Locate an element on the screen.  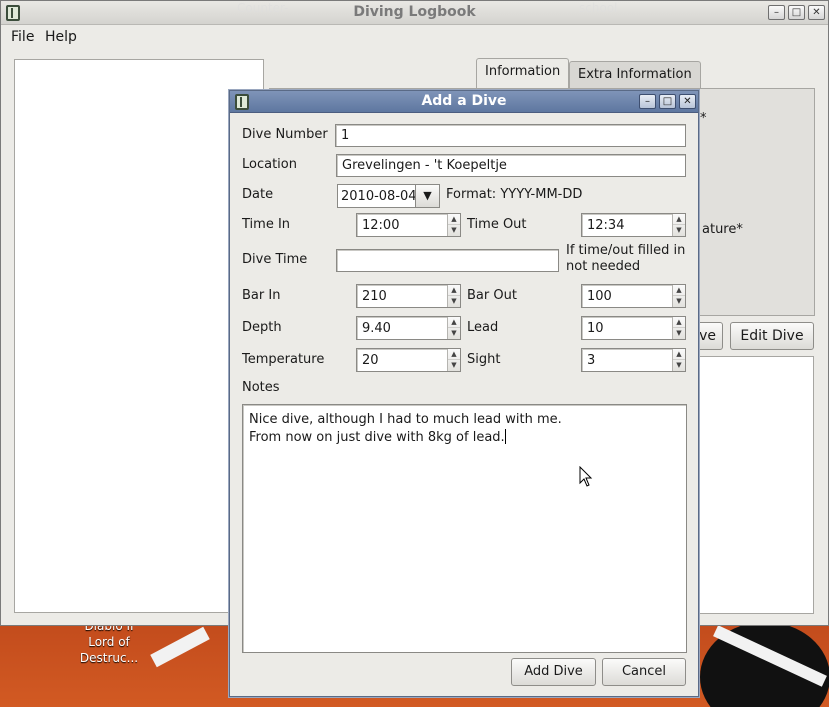
text-caret is located at coordinates (505, 436).